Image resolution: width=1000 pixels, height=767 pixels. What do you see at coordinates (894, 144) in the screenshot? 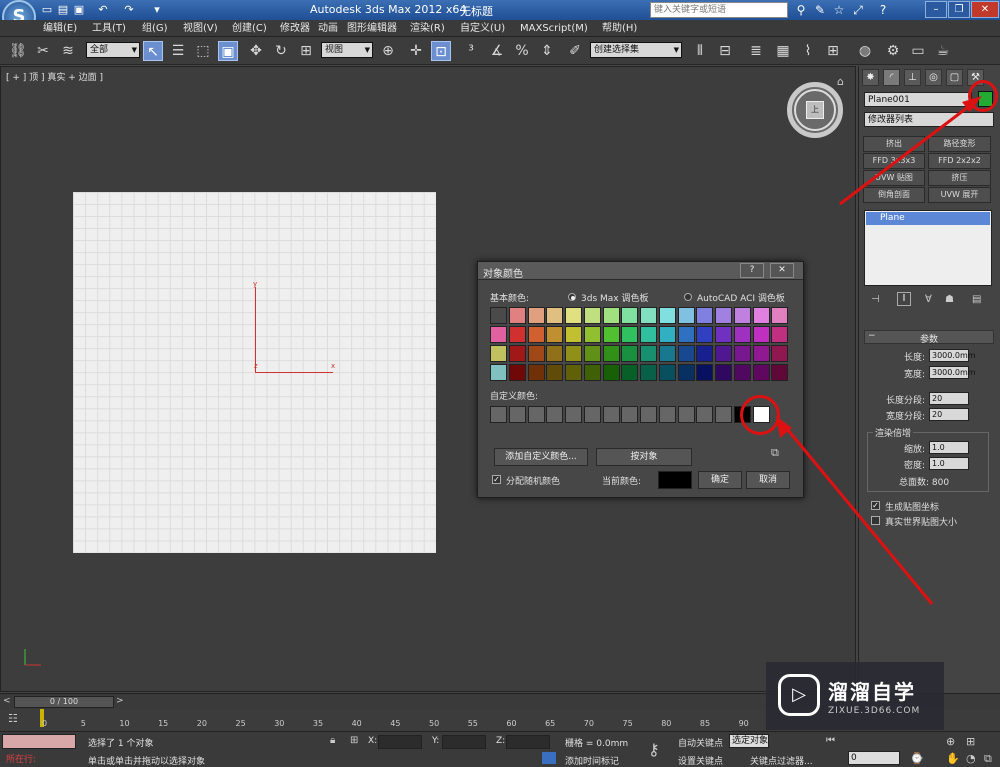
I see `modifier-extrude-button: 挤出` at bounding box center [894, 144].